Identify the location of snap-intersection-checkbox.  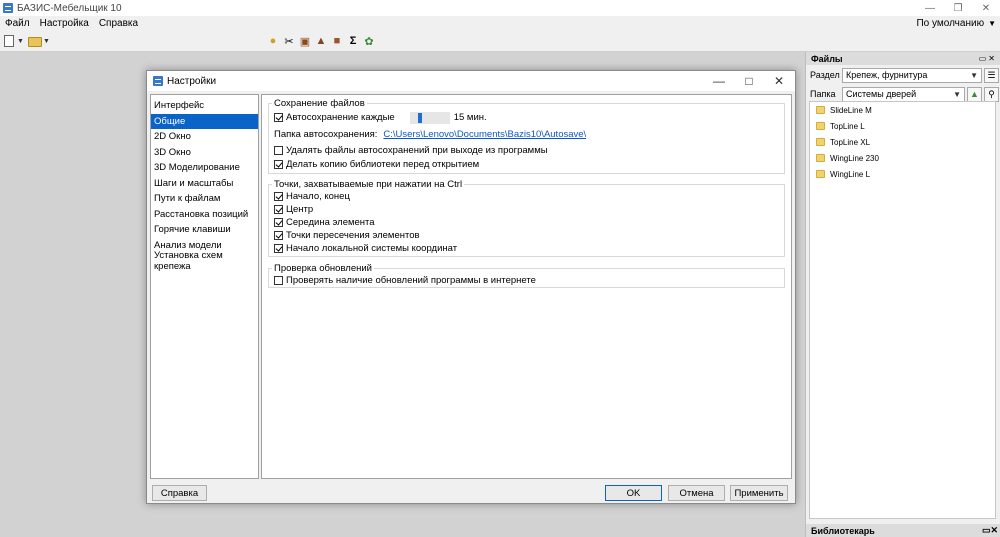
(278, 235).